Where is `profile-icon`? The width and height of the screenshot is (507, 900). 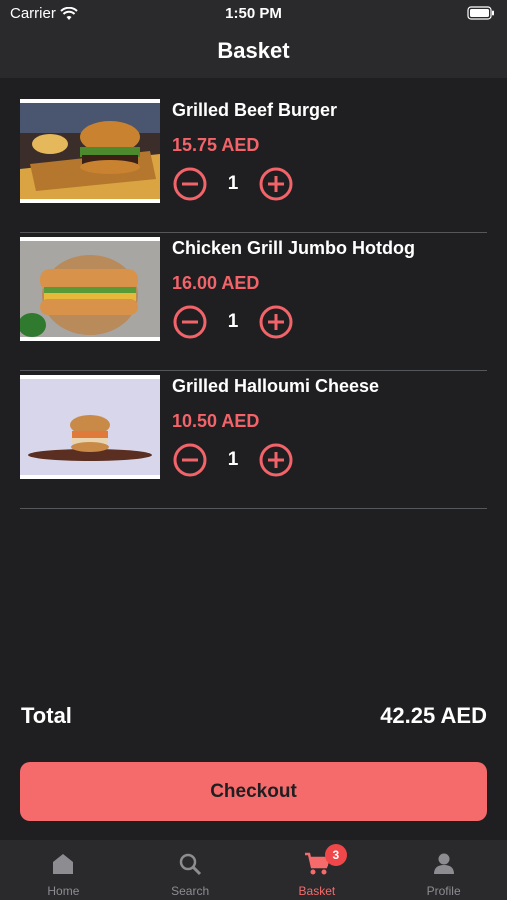
profile-icon is located at coordinates (443, 863).